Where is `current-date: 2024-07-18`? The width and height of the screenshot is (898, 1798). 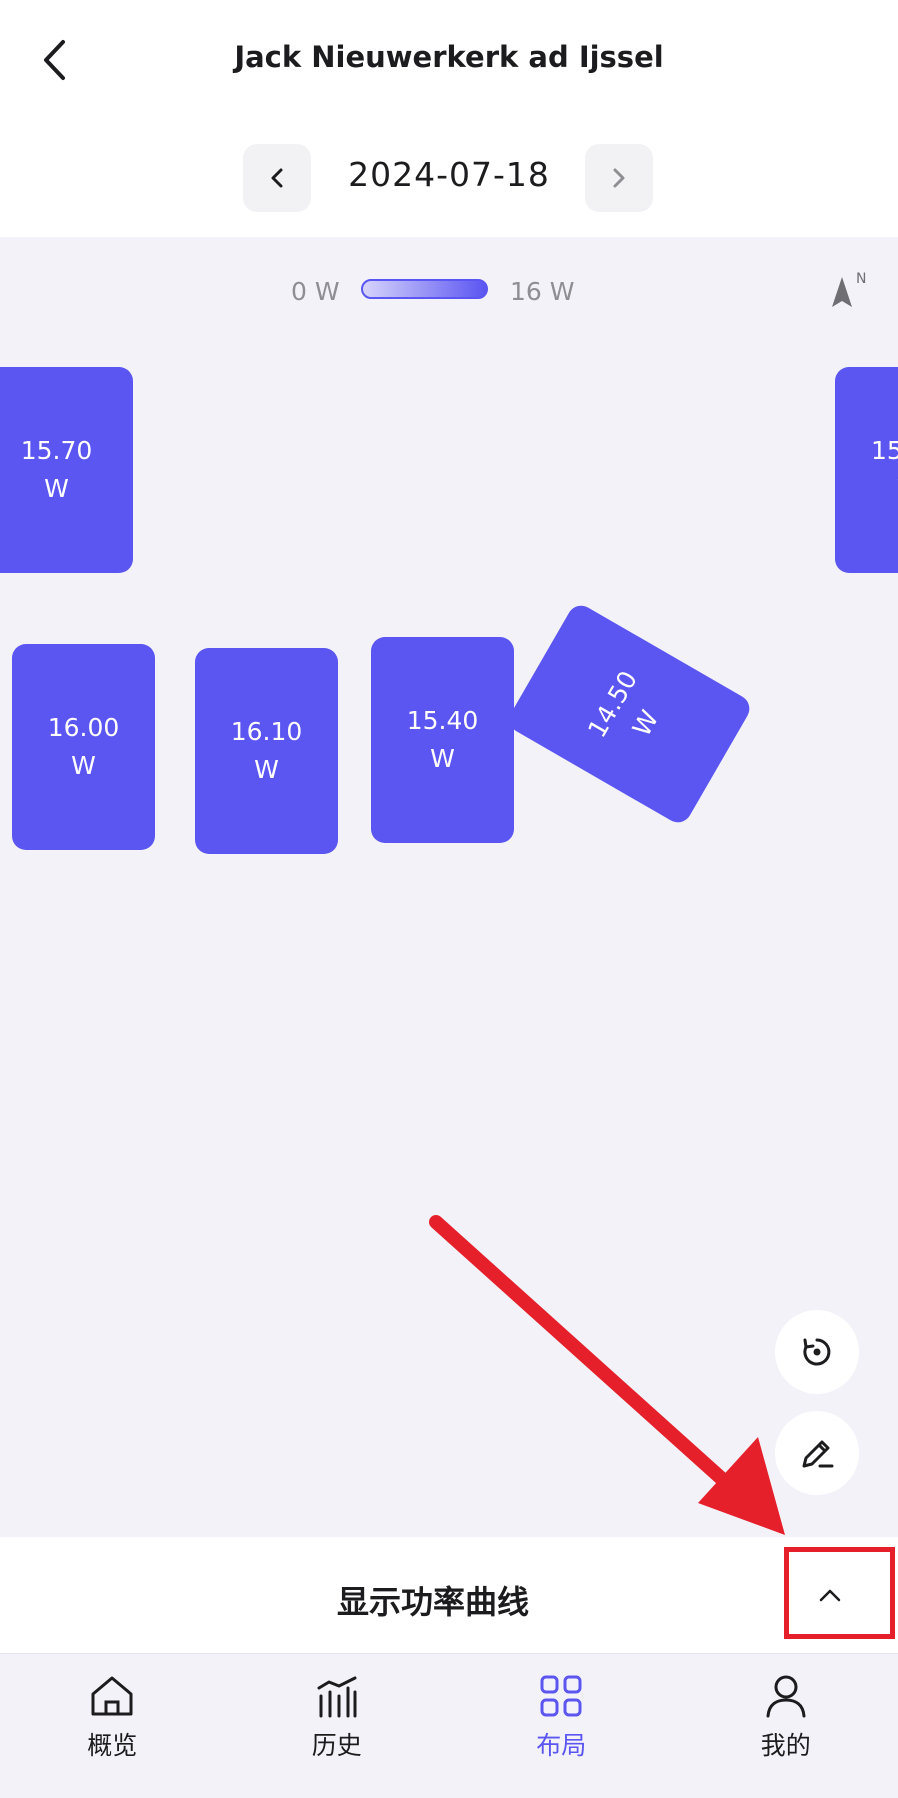
current-date: 2024-07-18 is located at coordinates (449, 174).